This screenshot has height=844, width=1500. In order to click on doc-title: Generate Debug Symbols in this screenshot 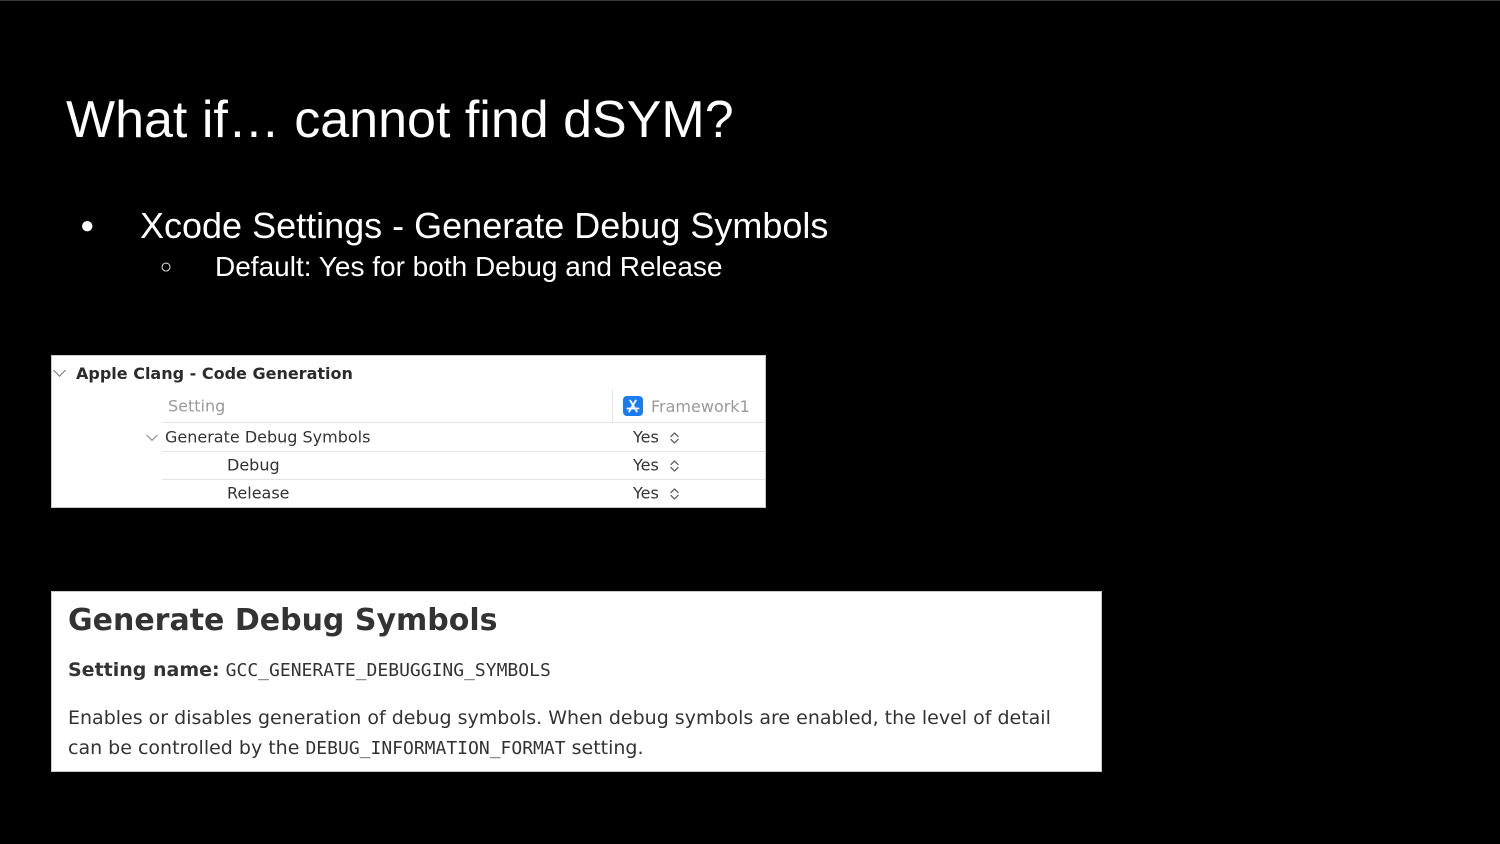, I will do `click(283, 620)`.